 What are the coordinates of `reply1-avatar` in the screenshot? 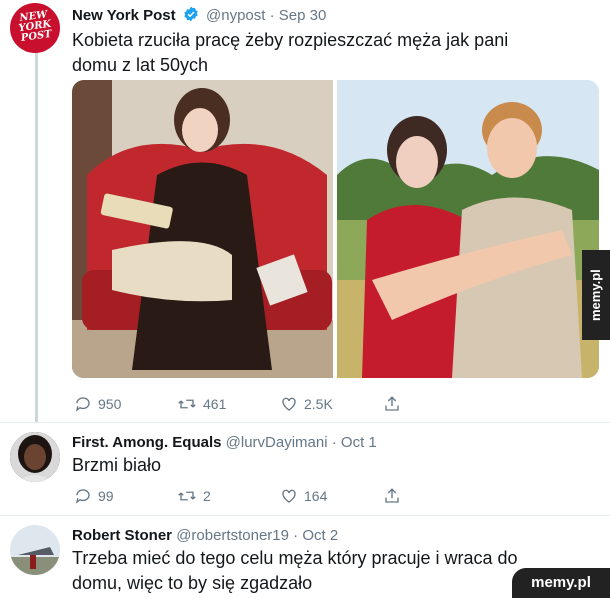 It's located at (35, 457).